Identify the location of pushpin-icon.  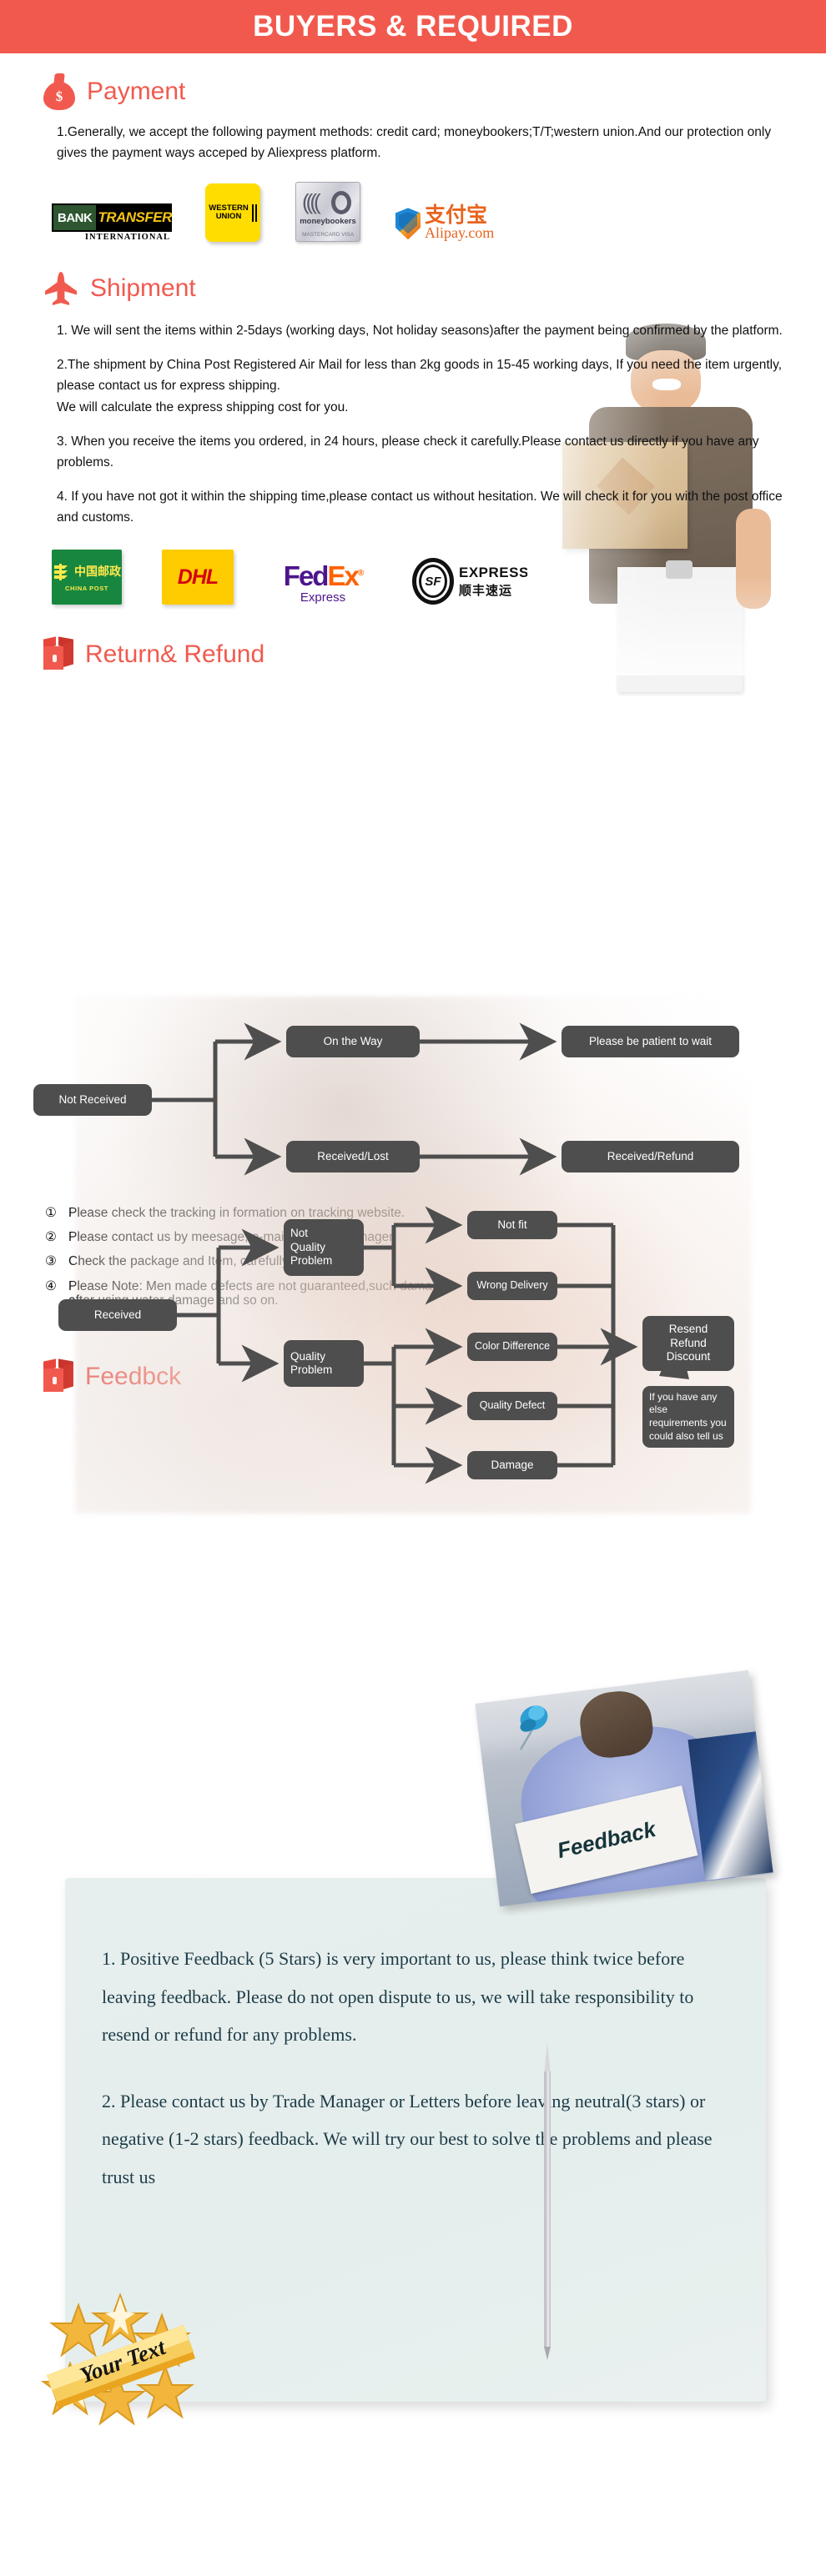
(531, 1727).